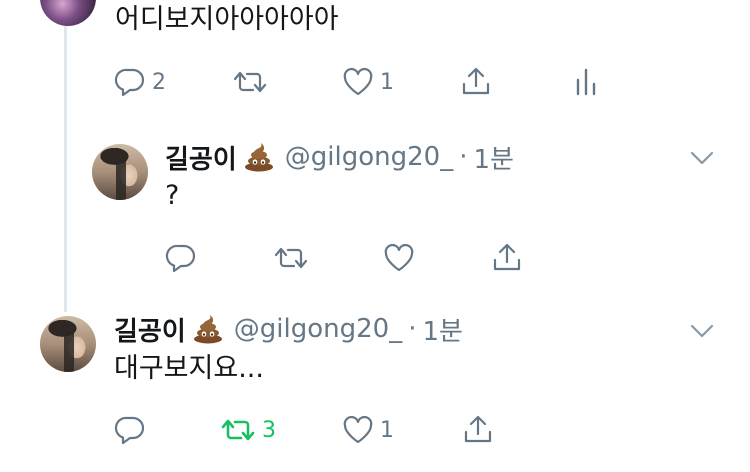 The width and height of the screenshot is (750, 472). Describe the element at coordinates (350, 258) in the screenshot. I see `tweet-actions` at that location.